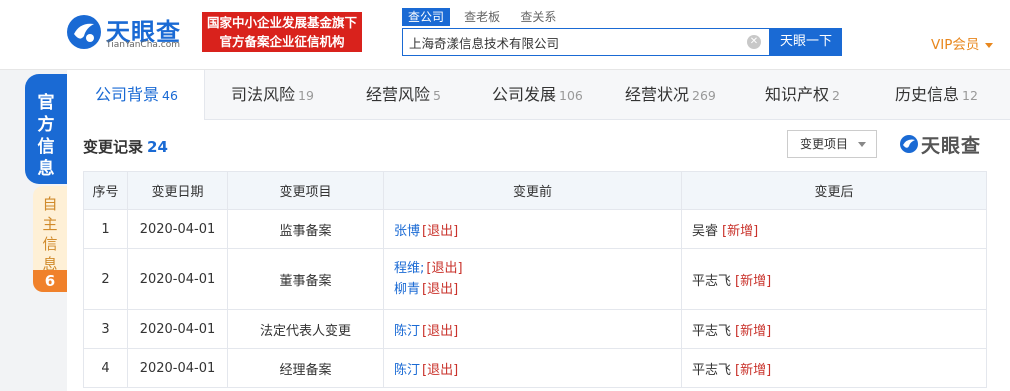  I want to click on side-tab-self-info: 自主信息 6, so click(50, 239).